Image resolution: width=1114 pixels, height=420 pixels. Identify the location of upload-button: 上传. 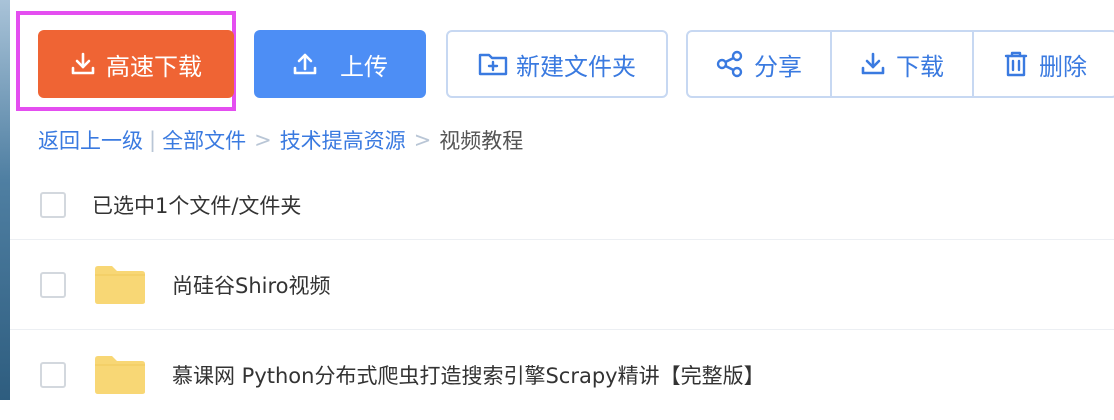
(340, 64).